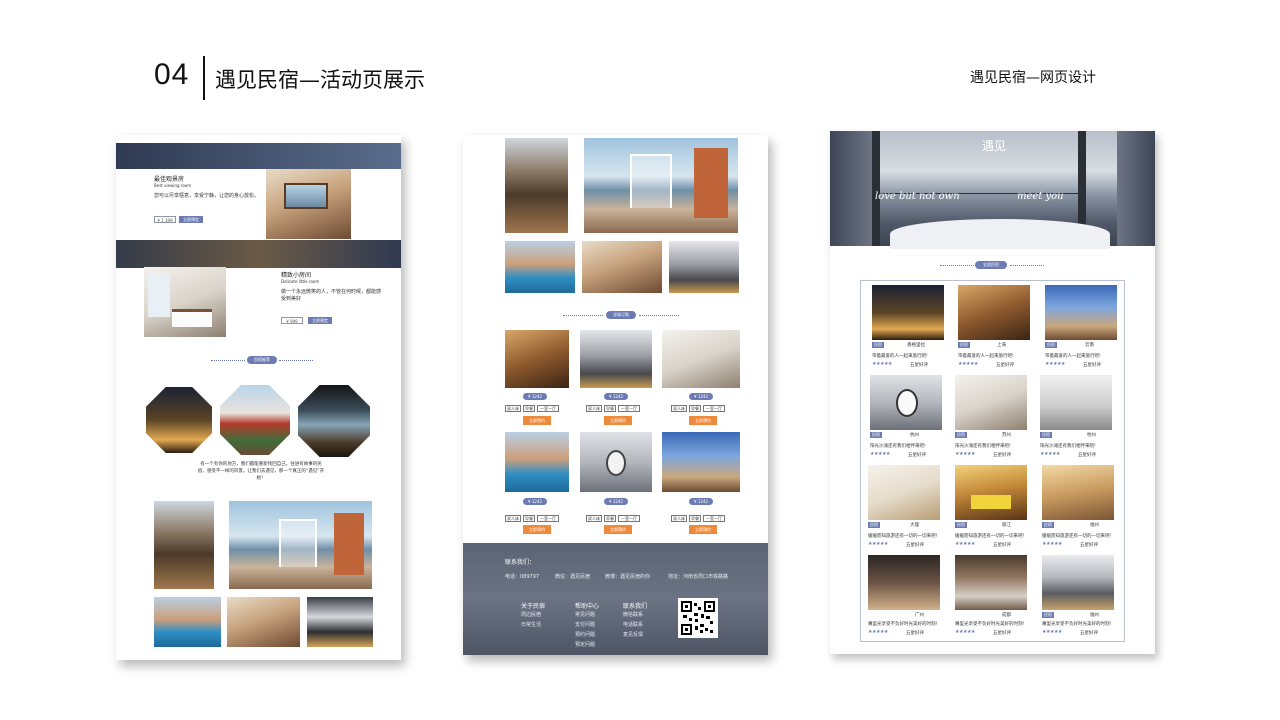 This screenshot has width=1280, height=720. What do you see at coordinates (191, 219) in the screenshot?
I see `feature1-book-button: 立即预定` at bounding box center [191, 219].